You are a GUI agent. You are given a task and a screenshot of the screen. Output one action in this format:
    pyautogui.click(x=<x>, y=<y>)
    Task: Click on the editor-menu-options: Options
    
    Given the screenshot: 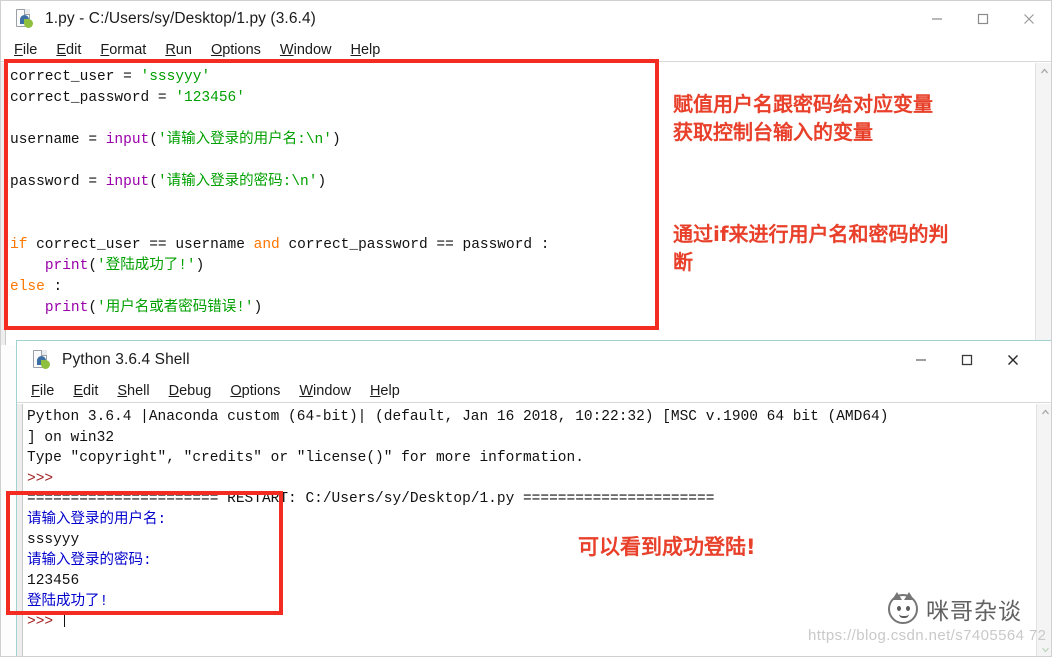 What is the action you would take?
    pyautogui.click(x=236, y=50)
    